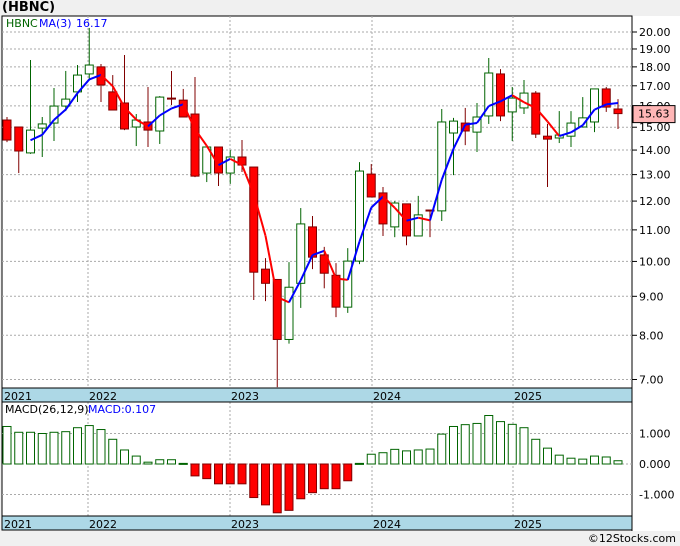  I want to click on macd-tick-label: -1.000, so click(656, 495).